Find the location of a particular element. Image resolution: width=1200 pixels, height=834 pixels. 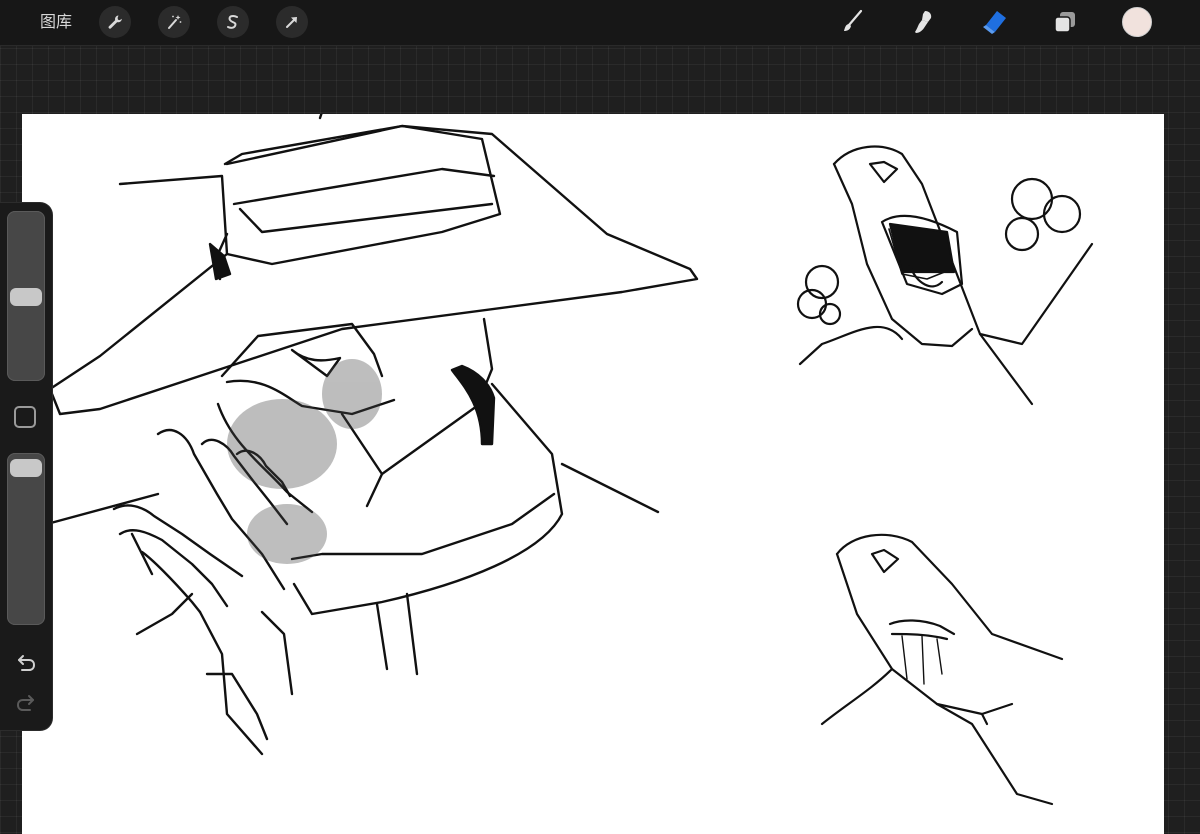

layers-icon is located at coordinates (1064, 22).